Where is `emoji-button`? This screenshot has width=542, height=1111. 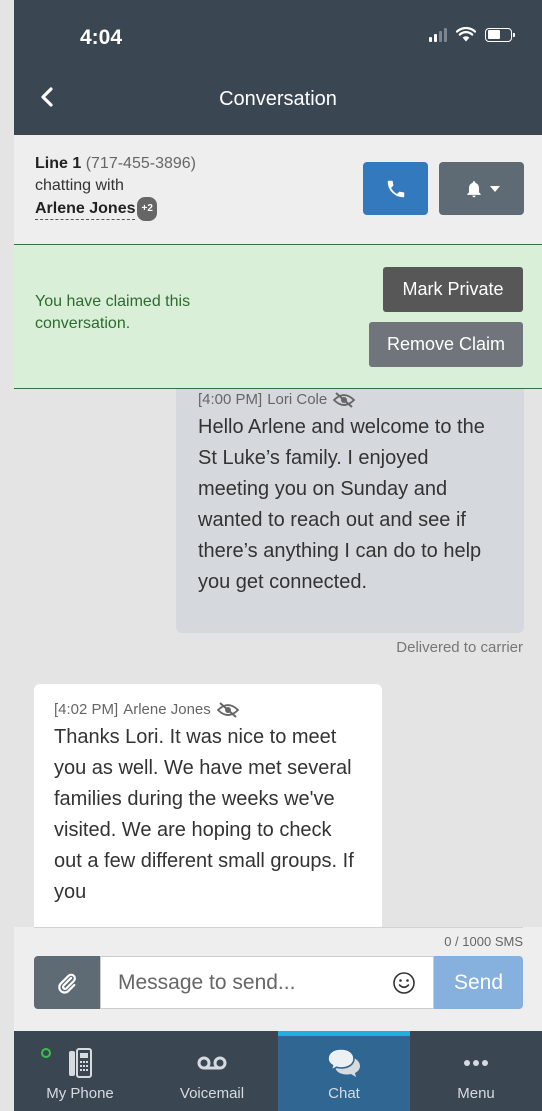 emoji-button is located at coordinates (404, 985).